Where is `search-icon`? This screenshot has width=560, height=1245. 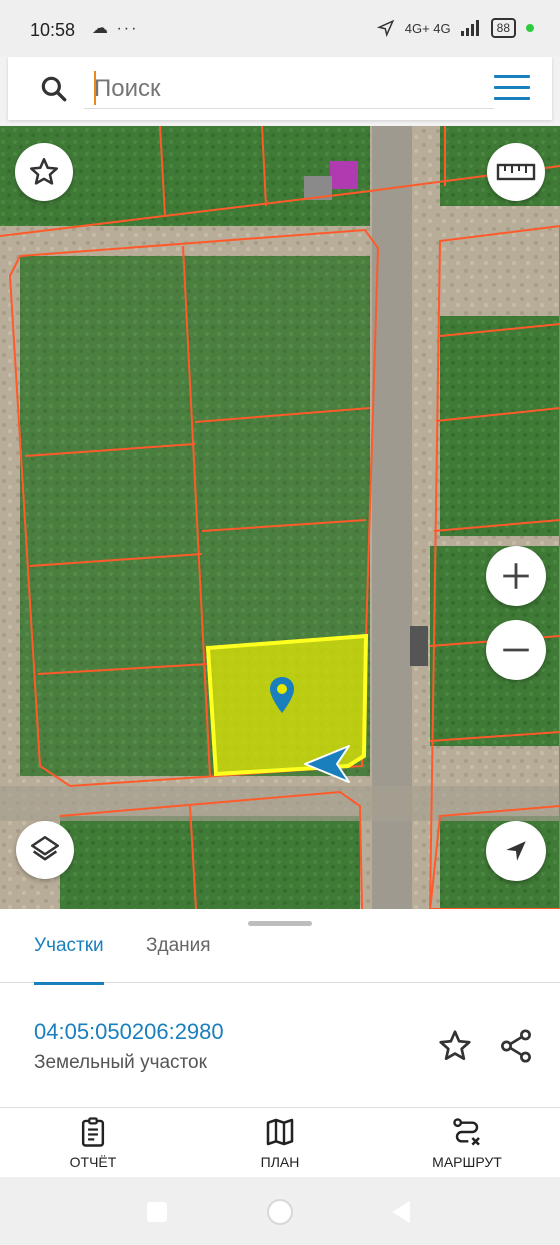 search-icon is located at coordinates (54, 89).